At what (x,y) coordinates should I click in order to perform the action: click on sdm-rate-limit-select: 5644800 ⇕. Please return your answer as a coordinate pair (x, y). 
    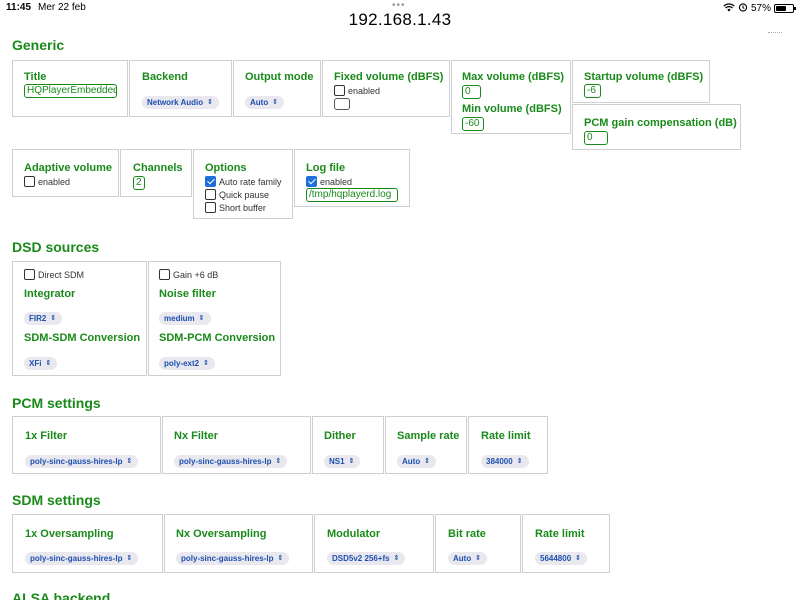
    Looking at the image, I should click on (561, 558).